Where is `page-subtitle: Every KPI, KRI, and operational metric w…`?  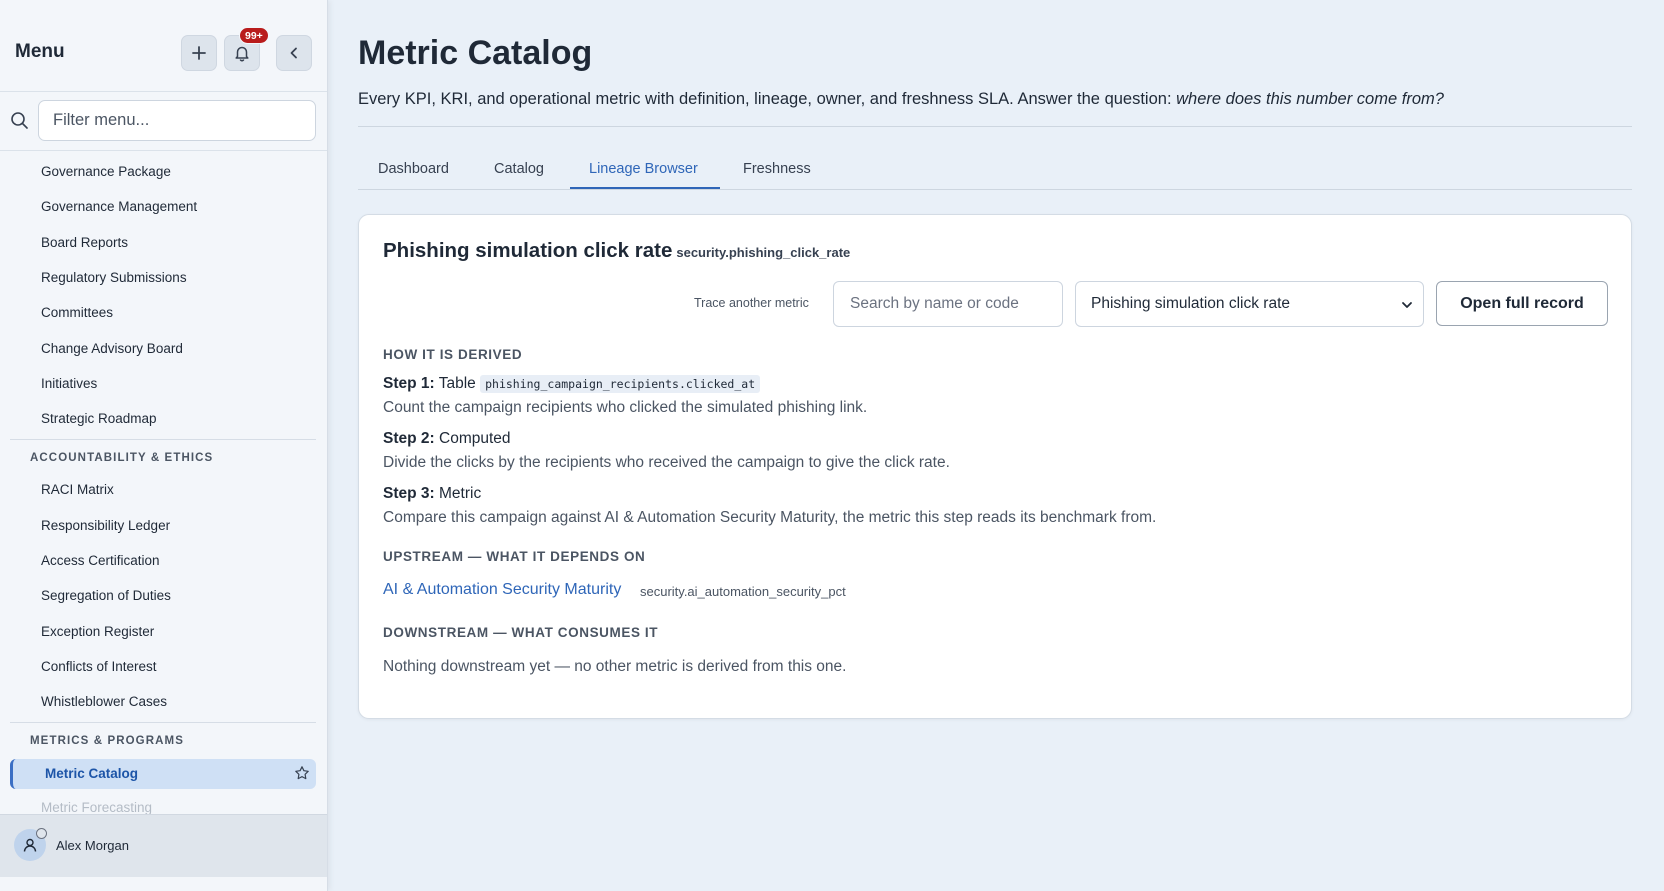 page-subtitle: Every KPI, KRI, and operational metric w… is located at coordinates (901, 99).